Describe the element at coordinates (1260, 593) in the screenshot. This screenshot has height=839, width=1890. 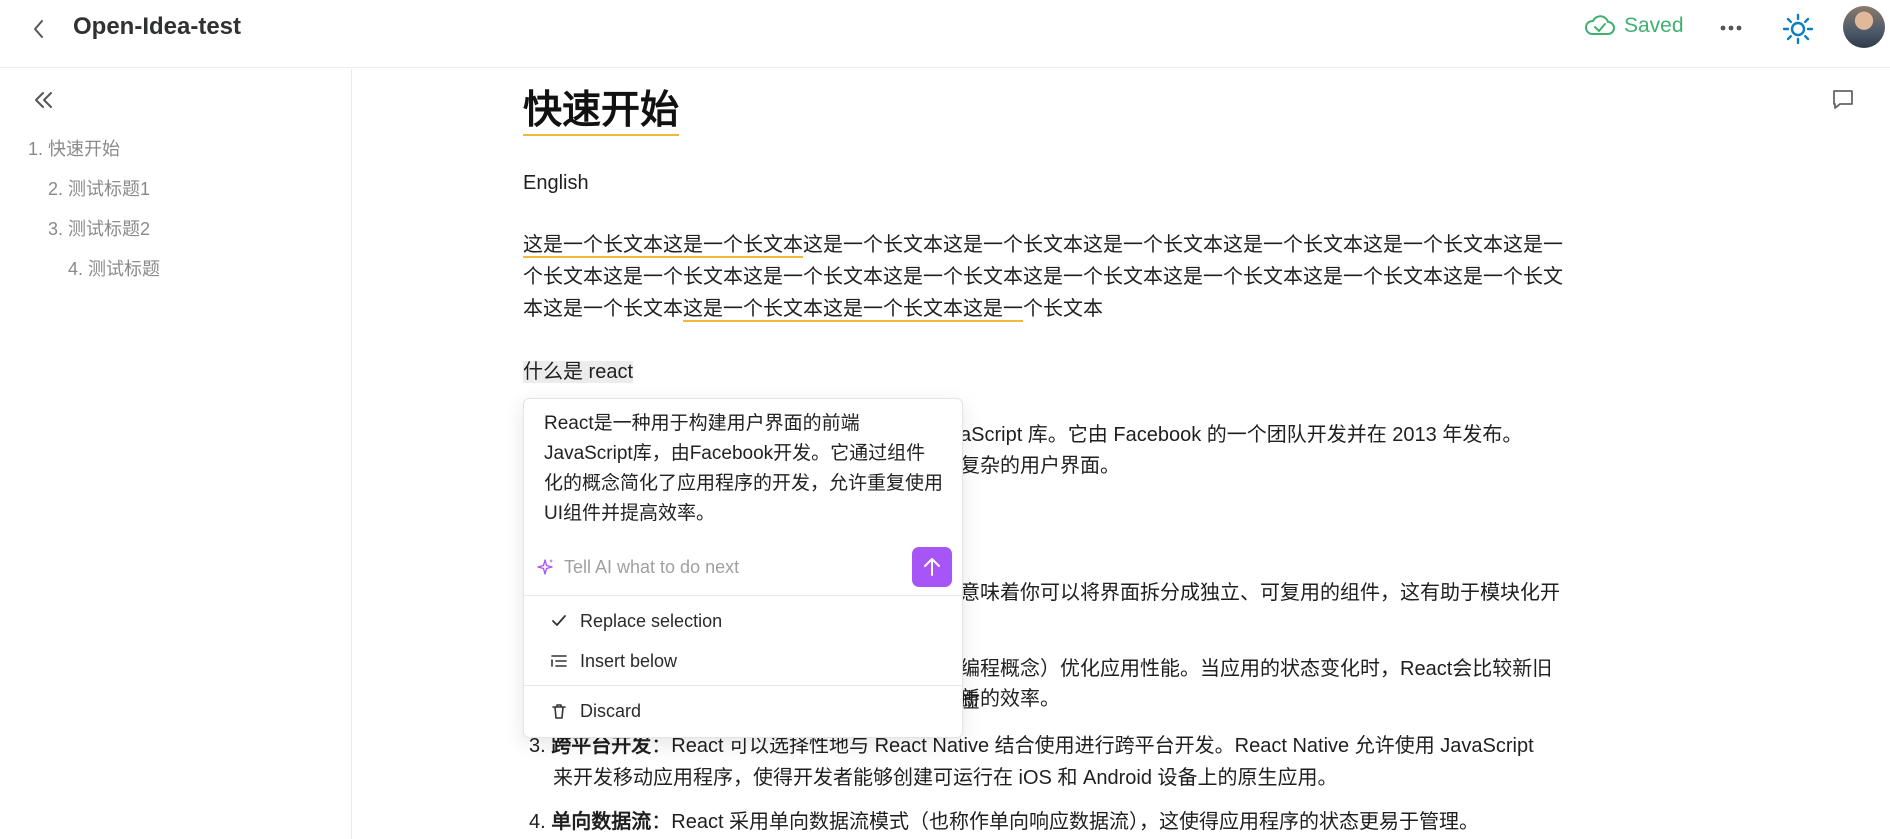
I see `paragraph-fragment: 意味着你可以将界面拆分成独立、可复用的组件，这有助于模块化开` at that location.